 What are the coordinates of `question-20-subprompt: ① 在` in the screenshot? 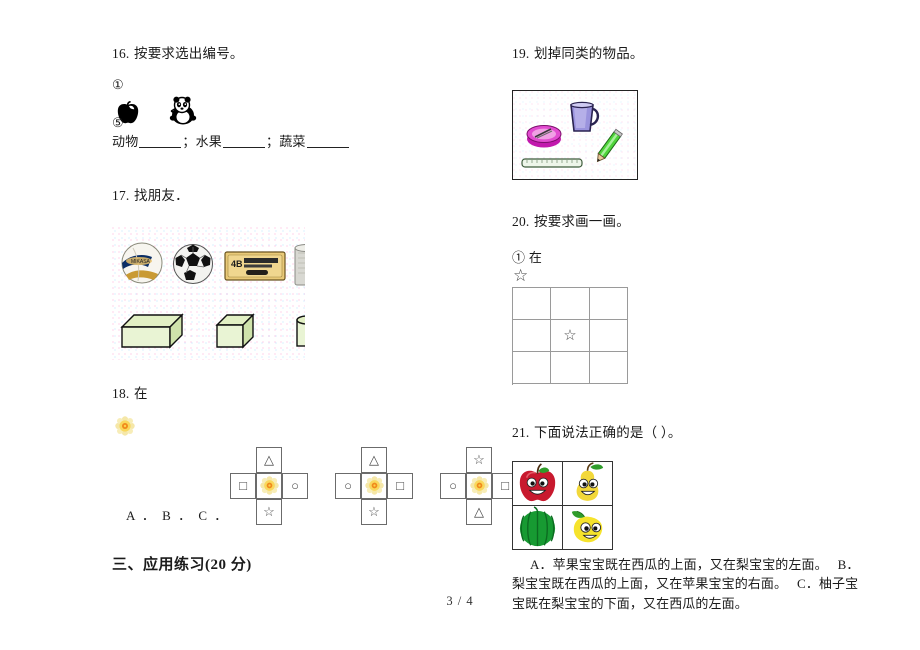 It's located at (692, 256).